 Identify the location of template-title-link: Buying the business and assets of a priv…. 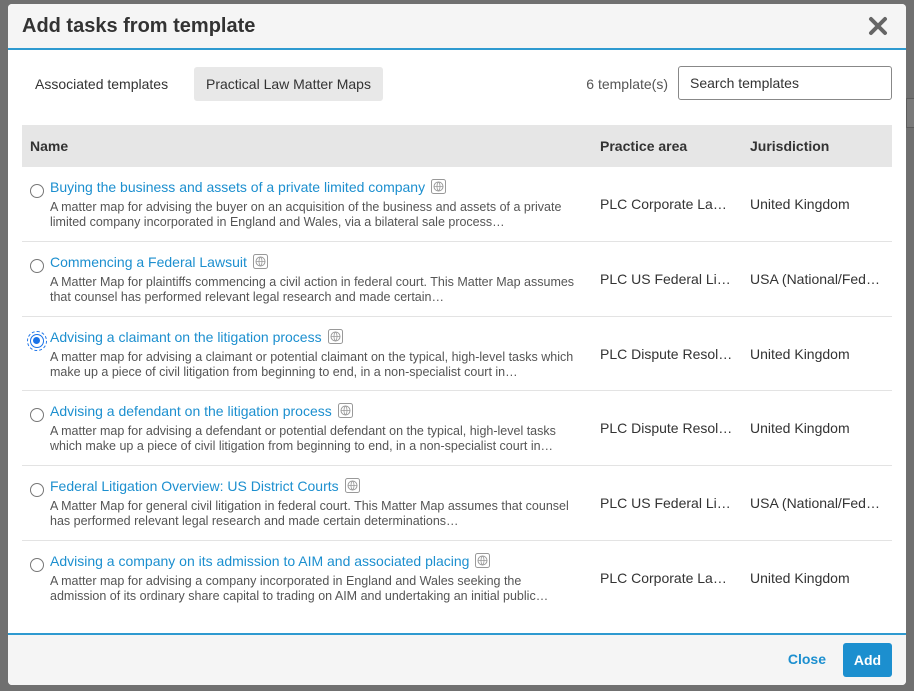
(248, 187).